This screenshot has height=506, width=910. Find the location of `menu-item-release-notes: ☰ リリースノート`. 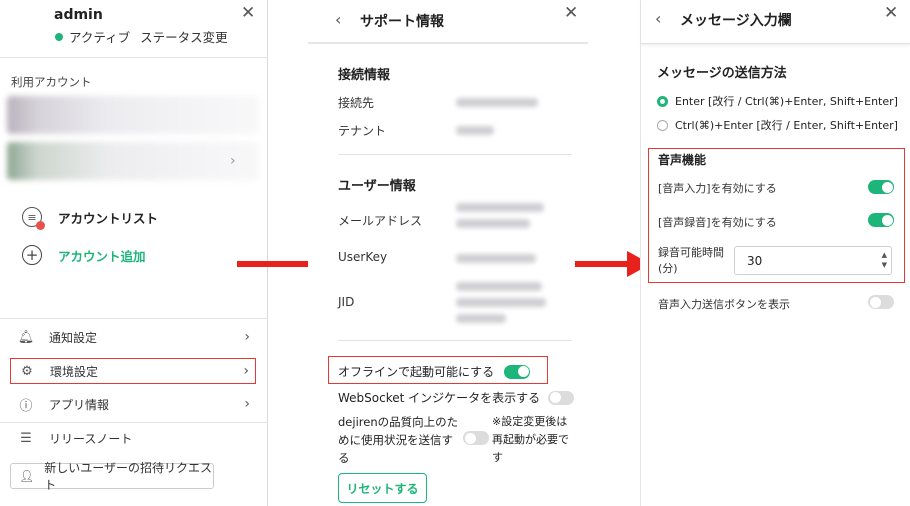

menu-item-release-notes: ☰ リリースノート is located at coordinates (133, 438).